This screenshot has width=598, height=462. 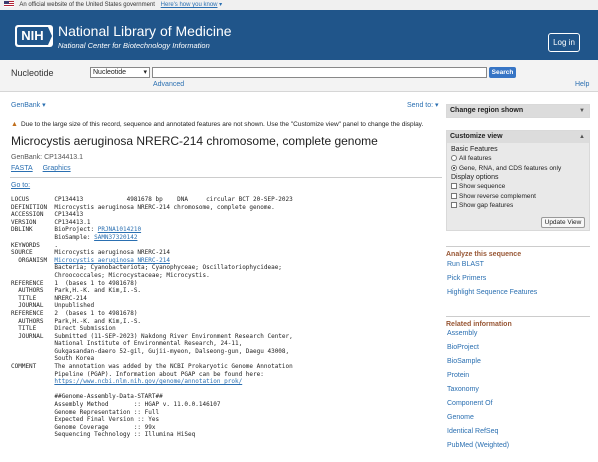 What do you see at coordinates (90, 253) in the screenshot?
I see `record-line: SOURCE Microcystis aeruginosa NRERC-214` at bounding box center [90, 253].